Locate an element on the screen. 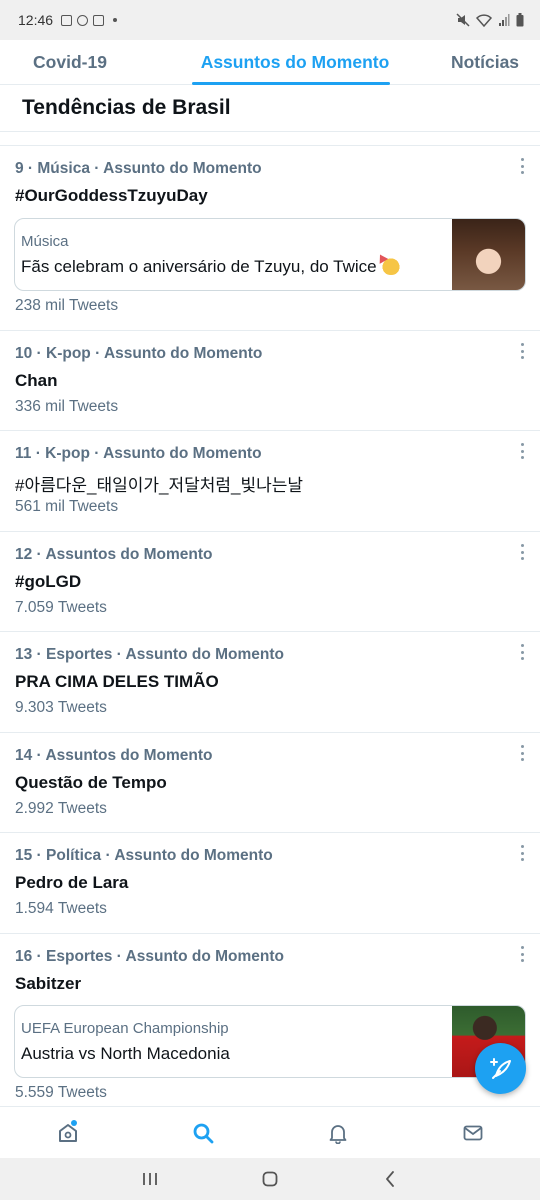  card-thumbnail is located at coordinates (488, 254).